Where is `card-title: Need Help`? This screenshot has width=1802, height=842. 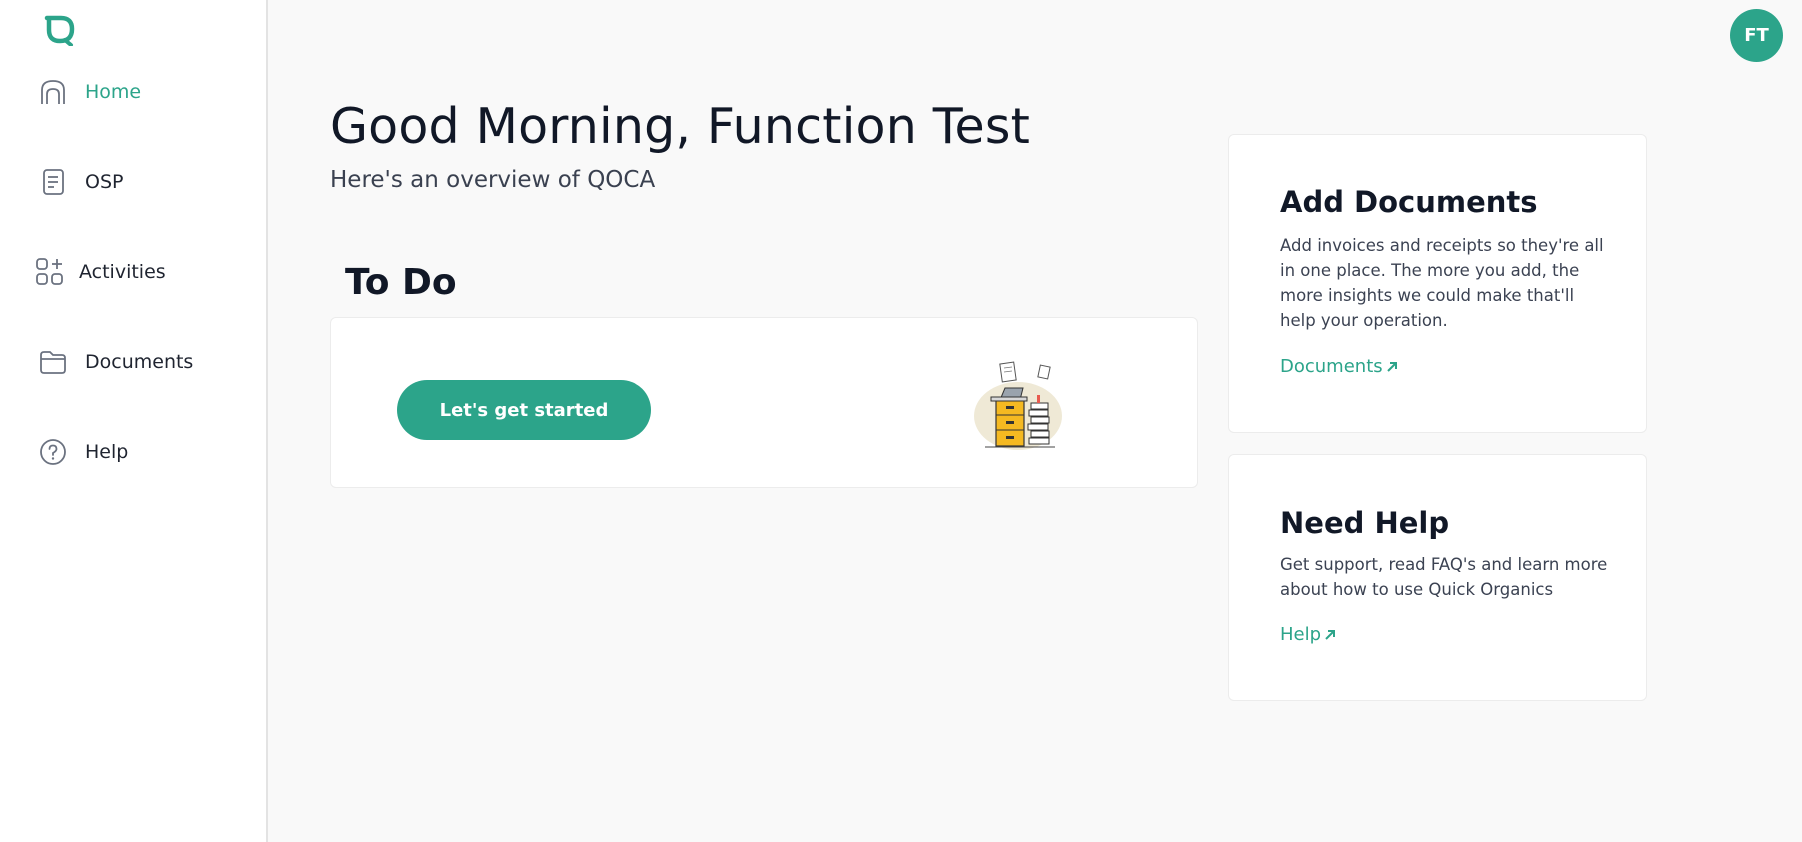 card-title: Need Help is located at coordinates (1365, 523).